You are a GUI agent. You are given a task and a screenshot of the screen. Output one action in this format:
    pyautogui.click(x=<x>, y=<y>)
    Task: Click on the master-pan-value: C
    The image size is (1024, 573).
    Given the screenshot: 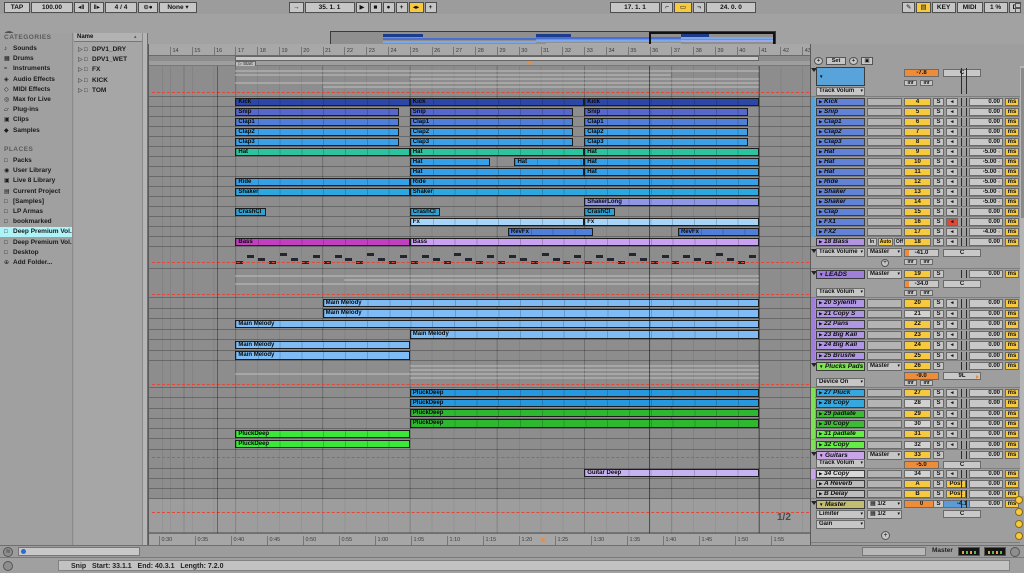 What is the action you would take?
    pyautogui.click(x=962, y=513)
    